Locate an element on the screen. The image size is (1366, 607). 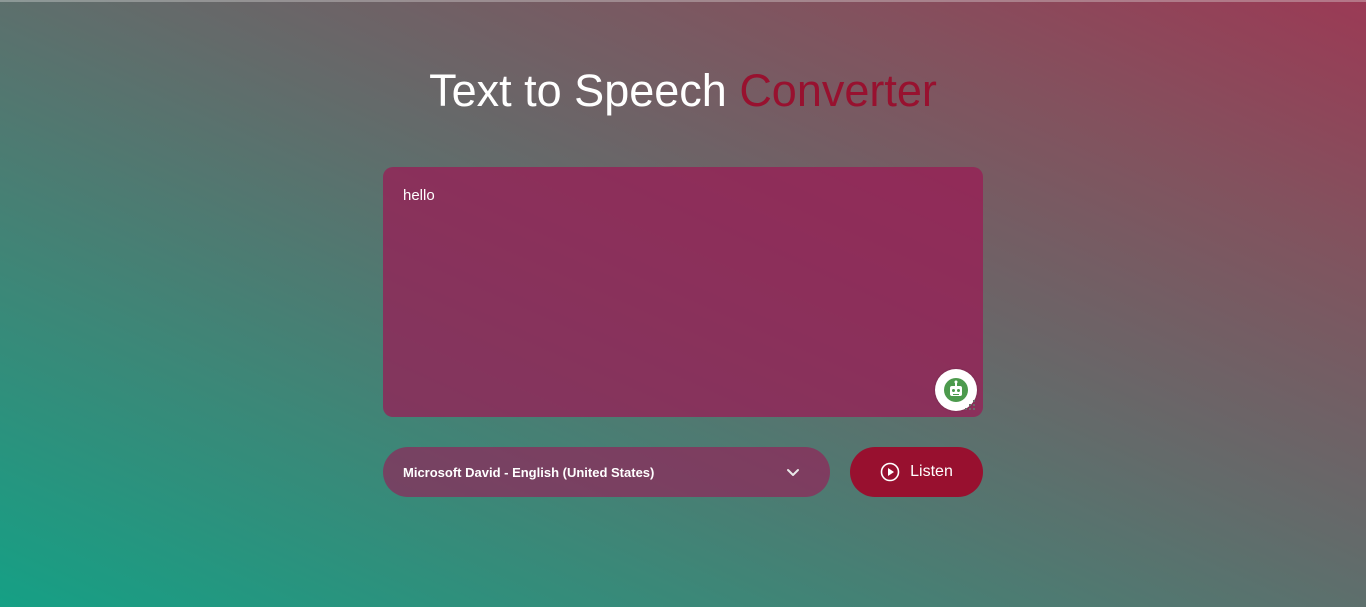
title-main: Text to Speech is located at coordinates (578, 90).